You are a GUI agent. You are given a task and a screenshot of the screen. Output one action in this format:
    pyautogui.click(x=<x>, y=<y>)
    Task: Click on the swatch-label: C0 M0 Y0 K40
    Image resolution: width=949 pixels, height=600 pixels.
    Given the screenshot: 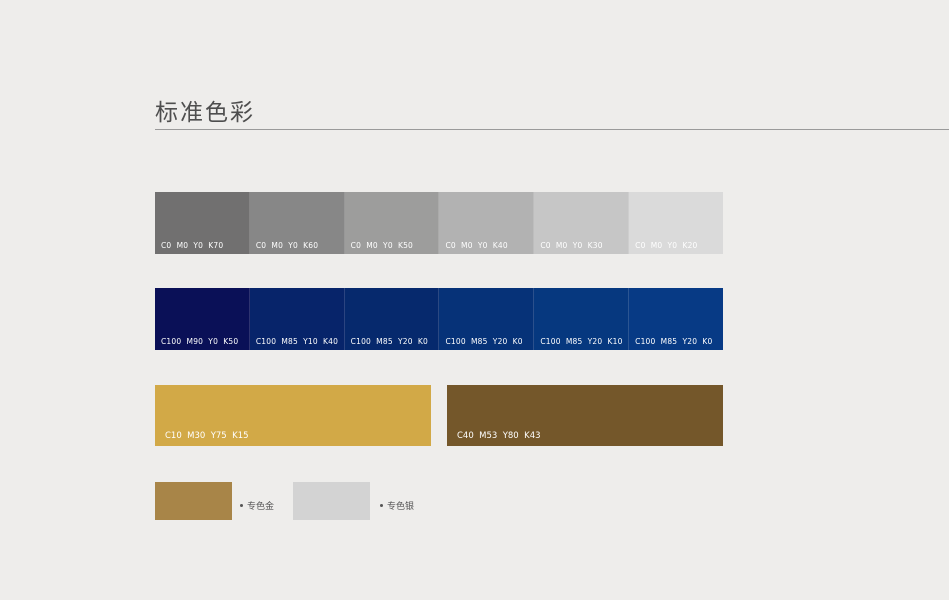 What is the action you would take?
    pyautogui.click(x=476, y=245)
    